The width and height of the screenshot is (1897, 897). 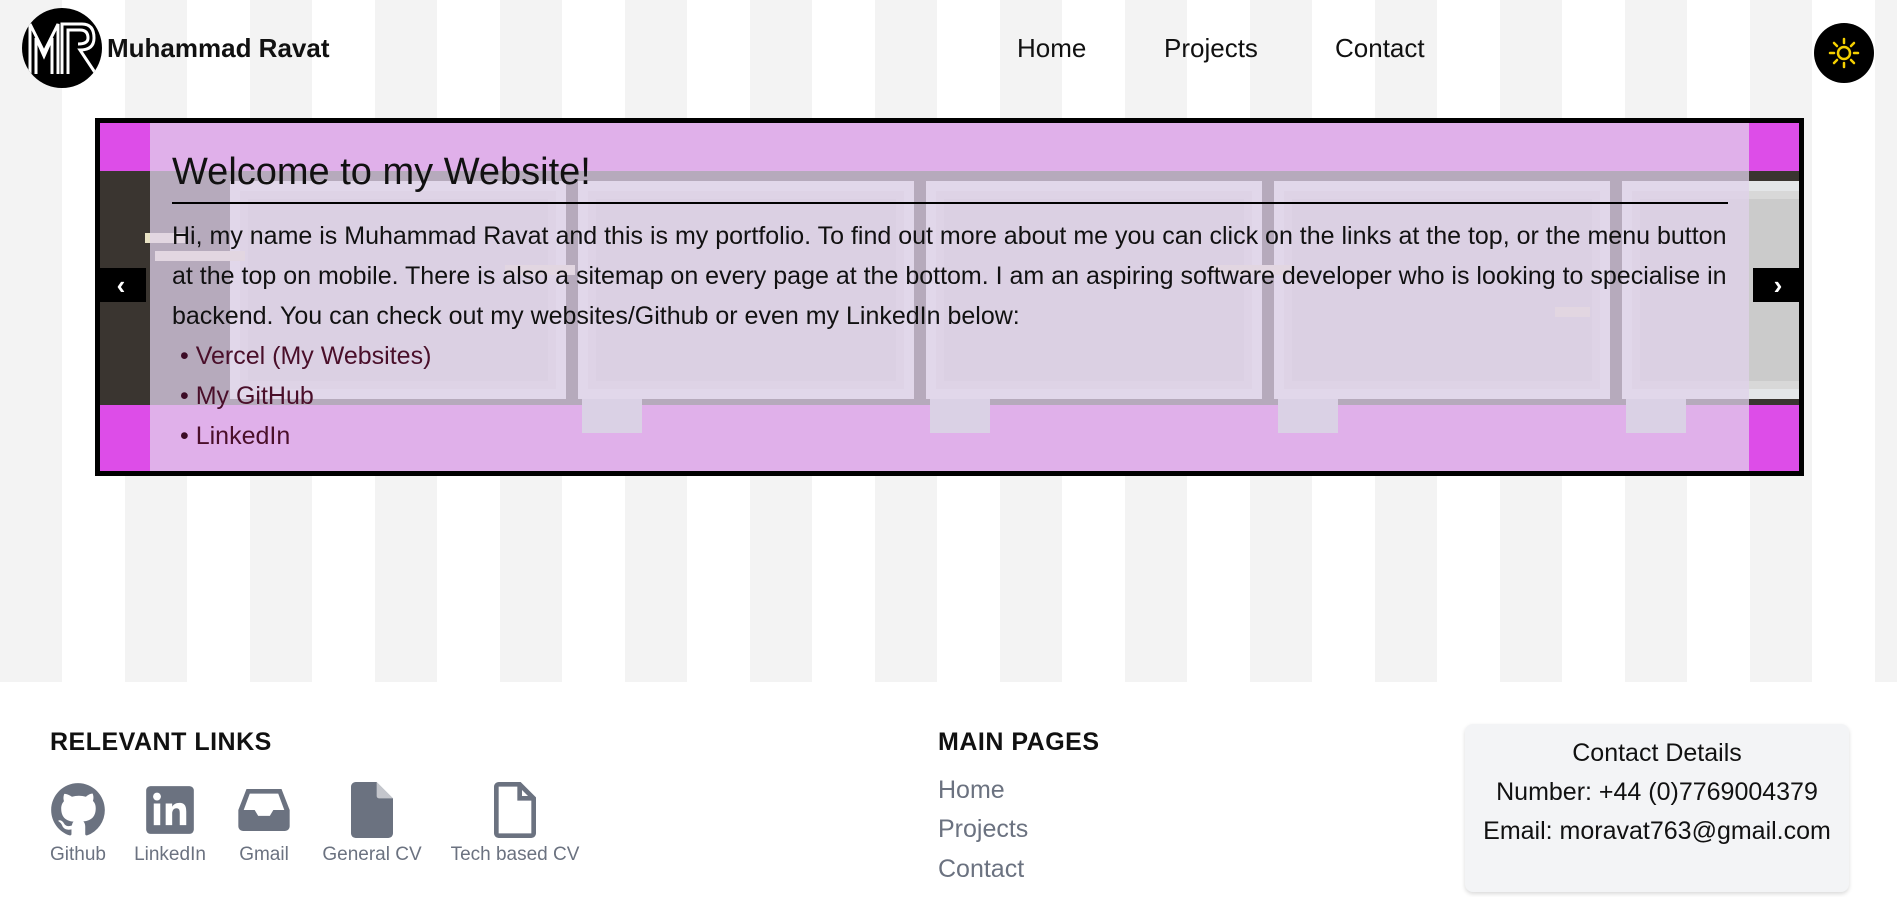 What do you see at coordinates (372, 854) in the screenshot?
I see `footer-link-label: General CV` at bounding box center [372, 854].